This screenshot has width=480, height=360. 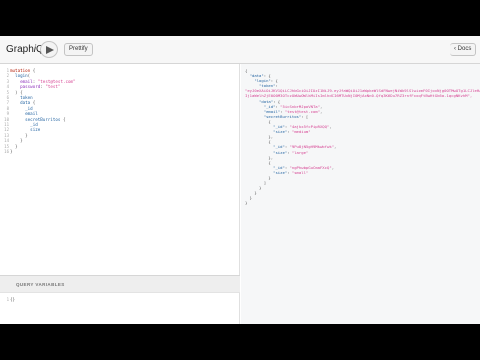 I want to click on variables-gutter: 1, so click(x=5, y=308).